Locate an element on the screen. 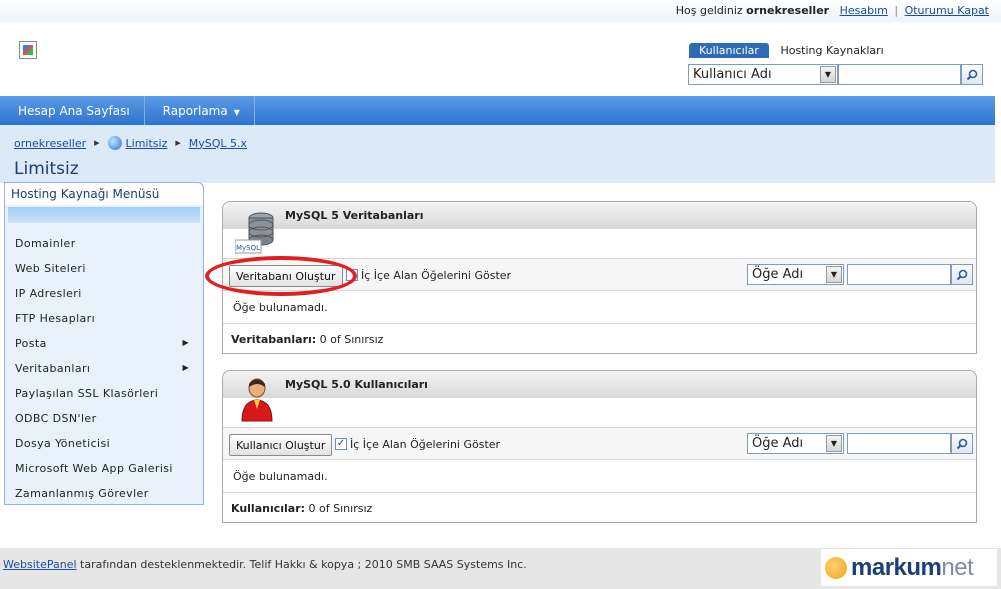 The height and width of the screenshot is (589, 1001). databases-filter-value: Öğe Adı is located at coordinates (778, 274).